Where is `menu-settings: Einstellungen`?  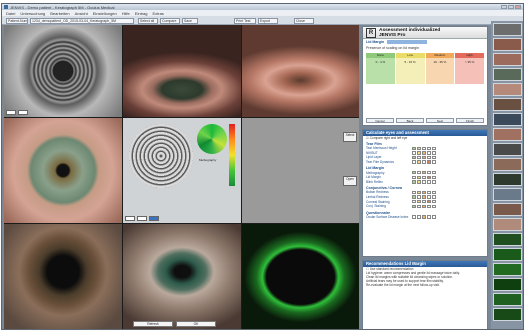
menu-settings: Einstellungen is located at coordinates (105, 13).